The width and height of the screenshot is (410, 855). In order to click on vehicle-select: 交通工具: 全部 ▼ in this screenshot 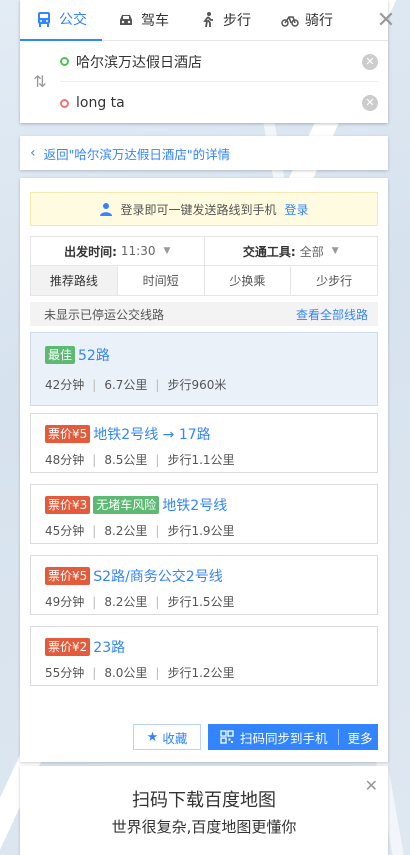, I will do `click(290, 251)`.